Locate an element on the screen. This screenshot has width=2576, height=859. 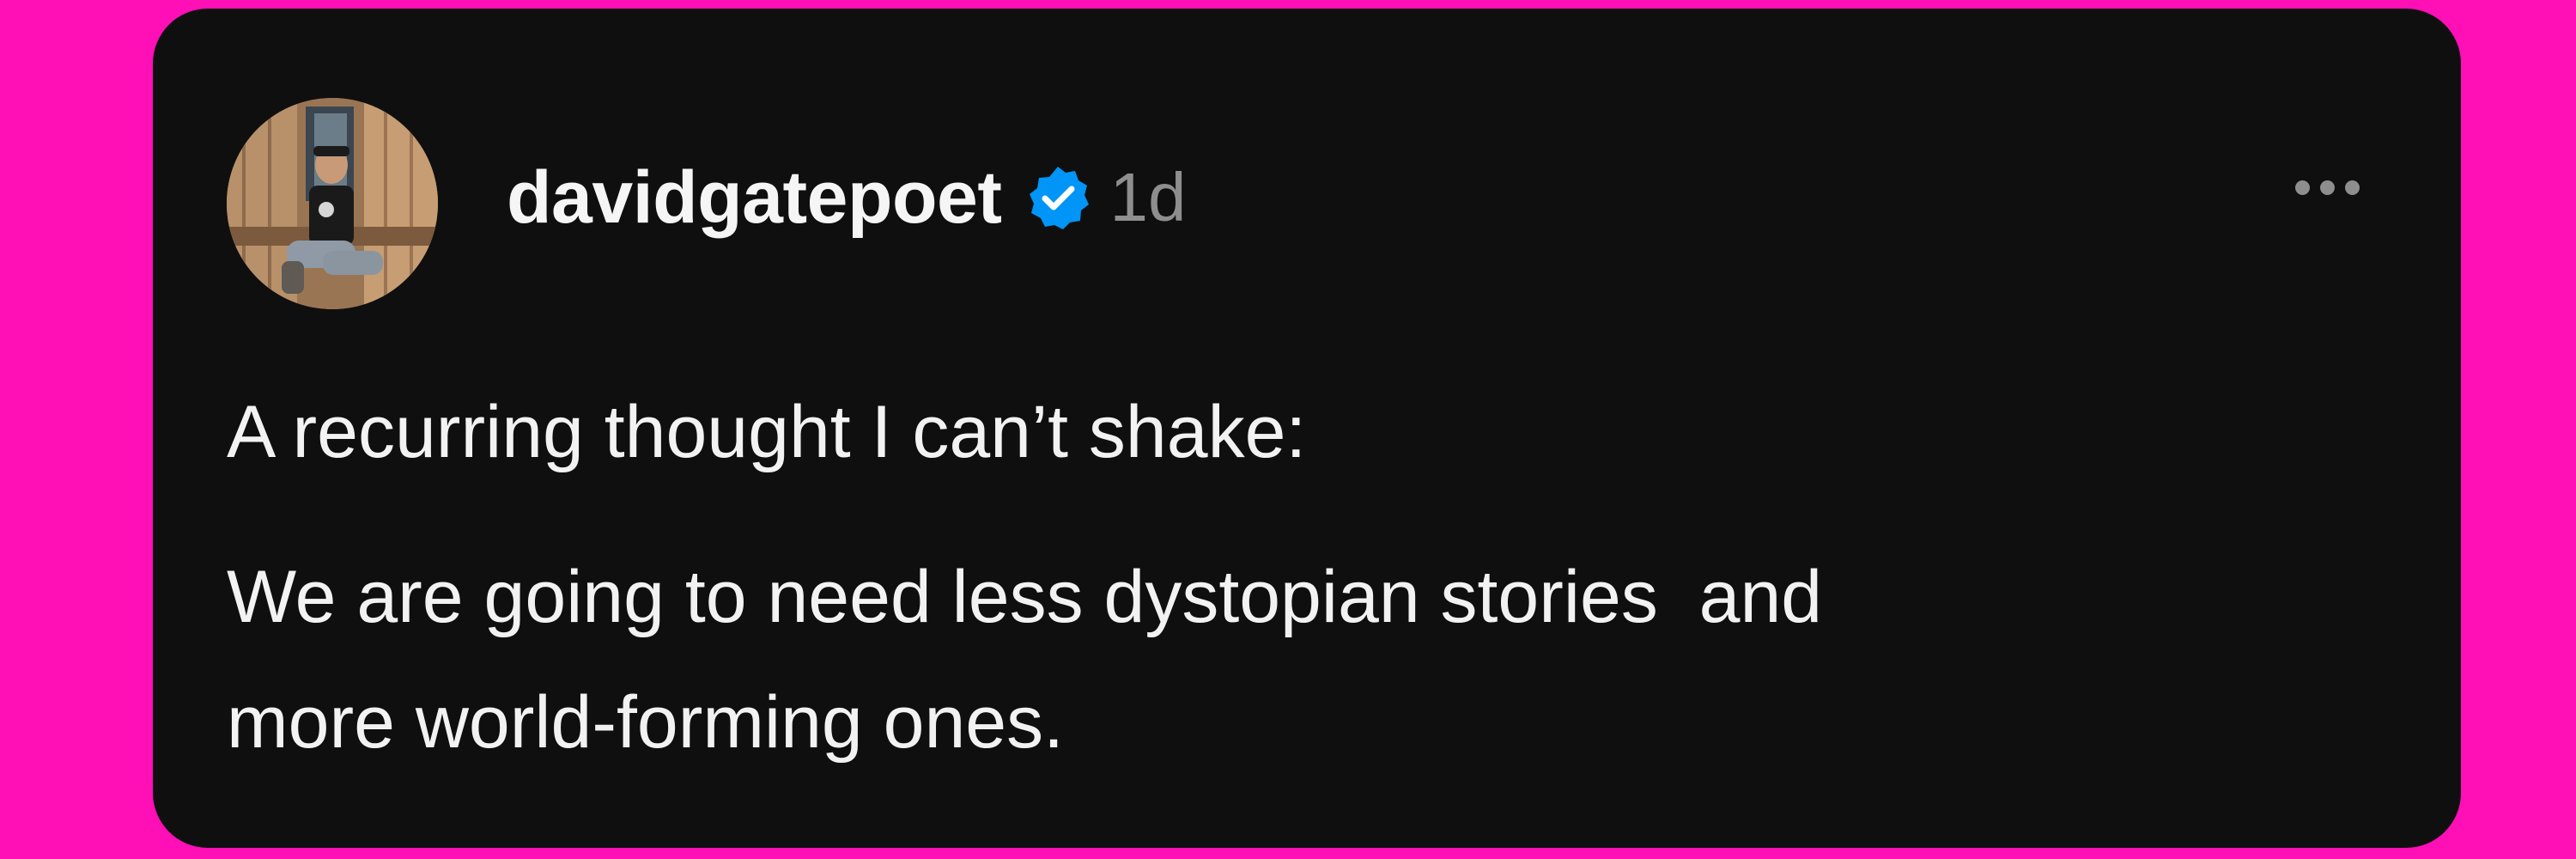
avatar is located at coordinates (333, 203).